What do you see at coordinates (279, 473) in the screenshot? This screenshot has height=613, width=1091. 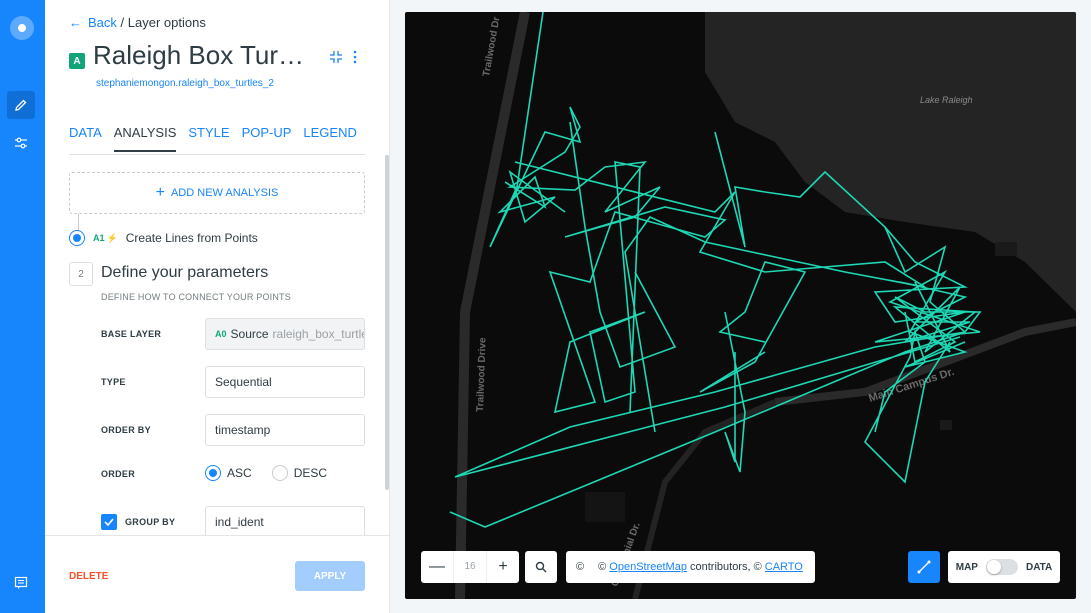 I see `order-desc-radio` at bounding box center [279, 473].